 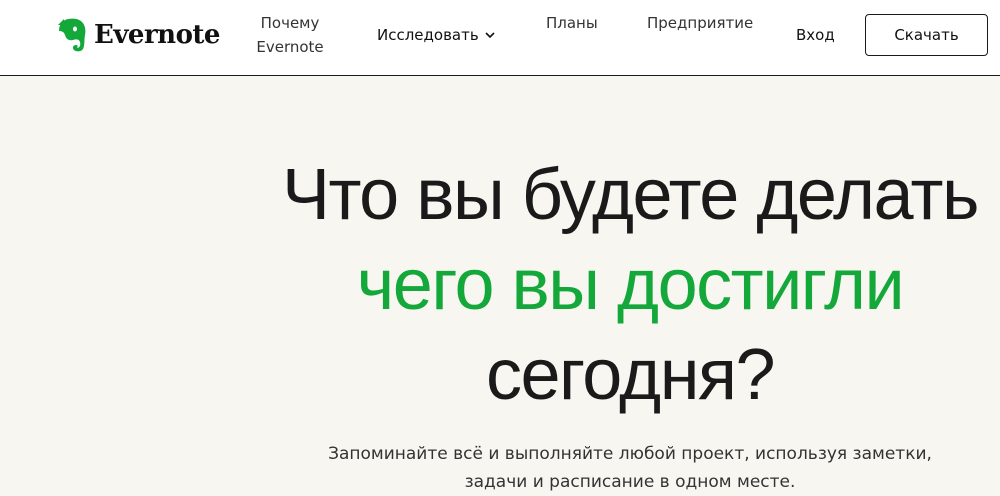 I want to click on nav-explore-label: Исследовать, so click(x=428, y=35).